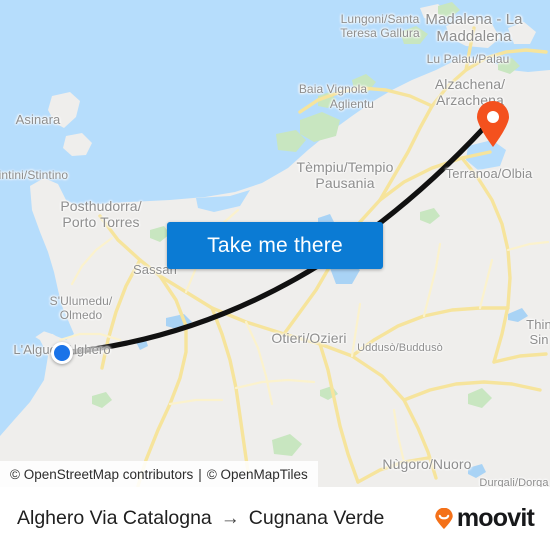 This screenshot has height=550, width=550. I want to click on route-origin-label: Alghero Via Catalogna, so click(114, 518).